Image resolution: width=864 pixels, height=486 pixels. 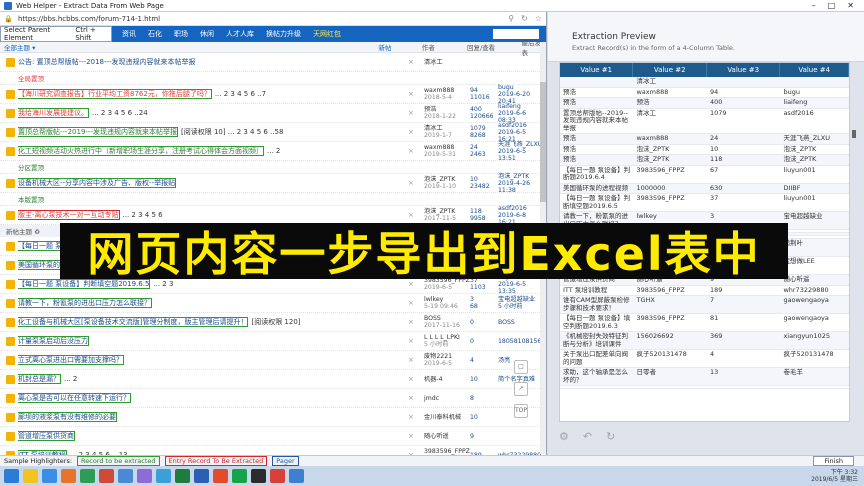 I want to click on grid-cell: 189, so click(x=743, y=291).